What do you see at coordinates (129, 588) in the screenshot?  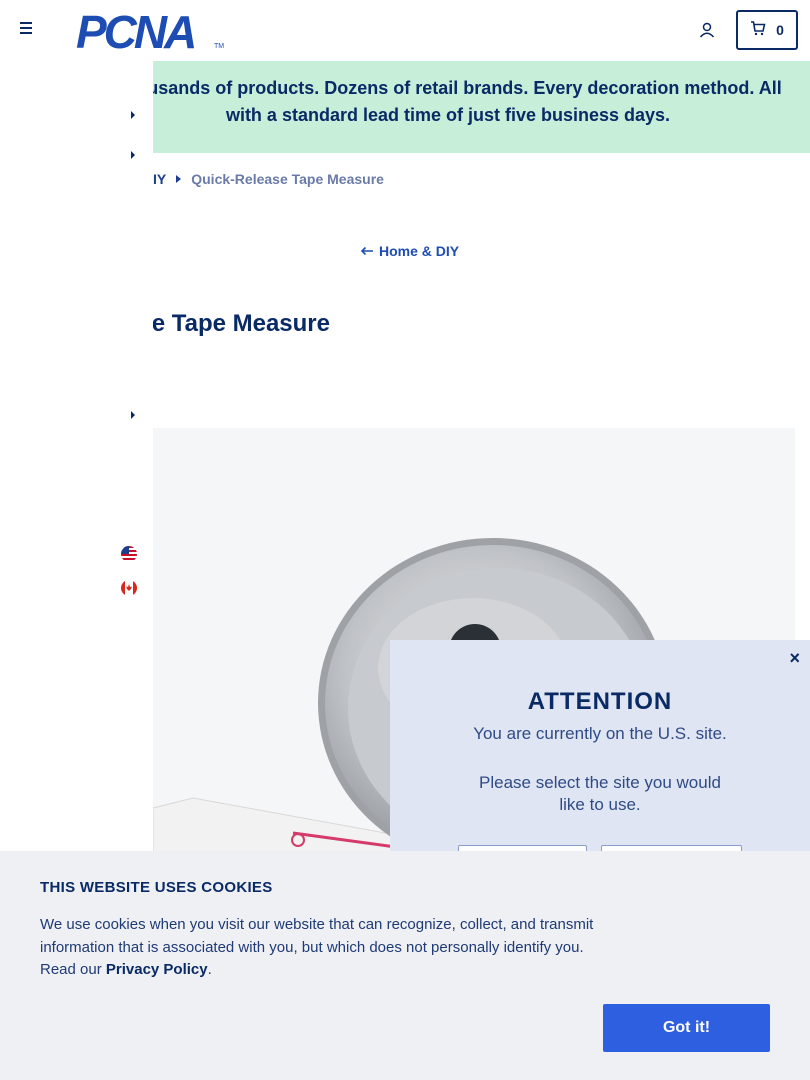 I see `canada-flag-icon` at bounding box center [129, 588].